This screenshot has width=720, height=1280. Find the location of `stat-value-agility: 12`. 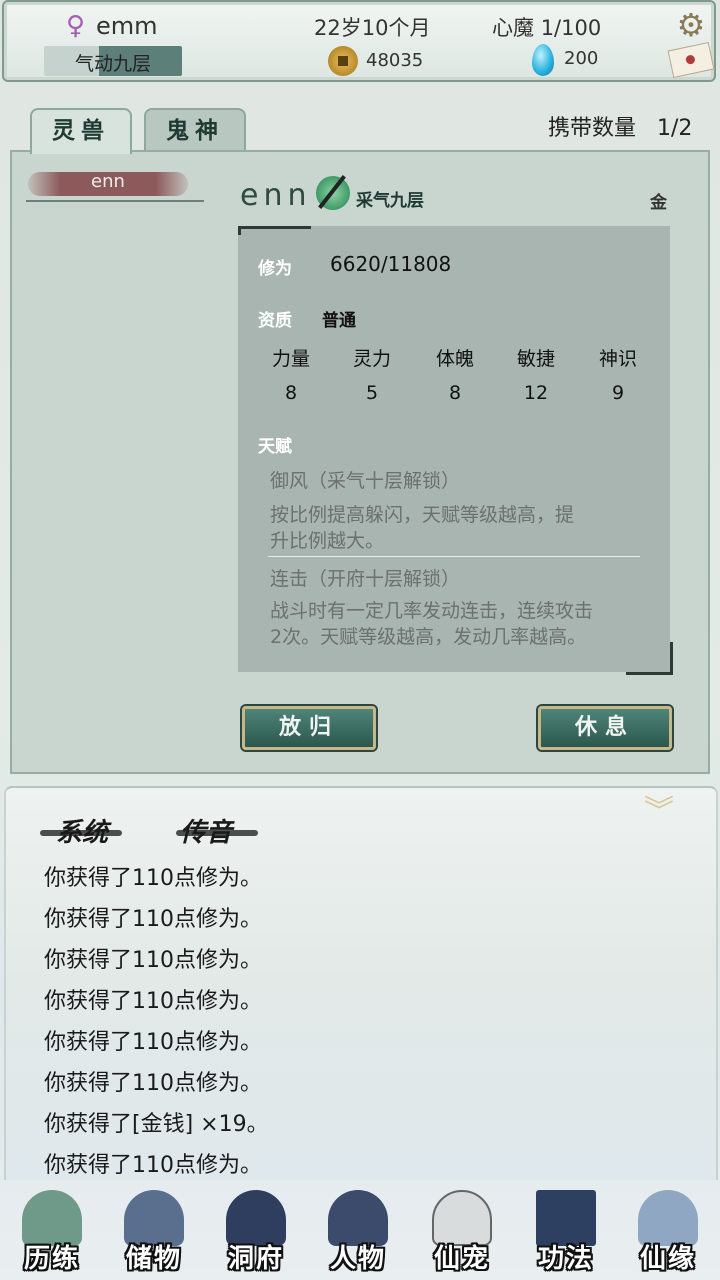

stat-value-agility: 12 is located at coordinates (536, 393).